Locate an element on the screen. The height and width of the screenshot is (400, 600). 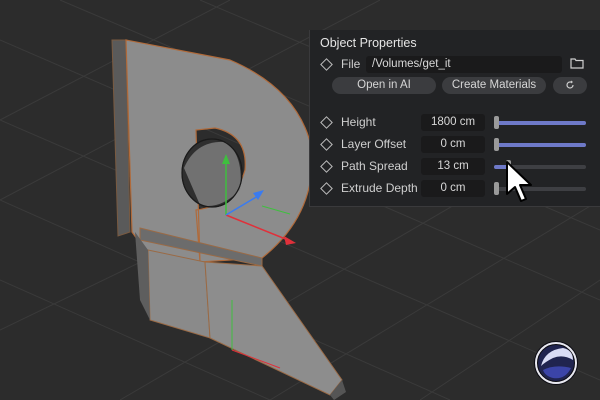
refresh-button is located at coordinates (570, 85).